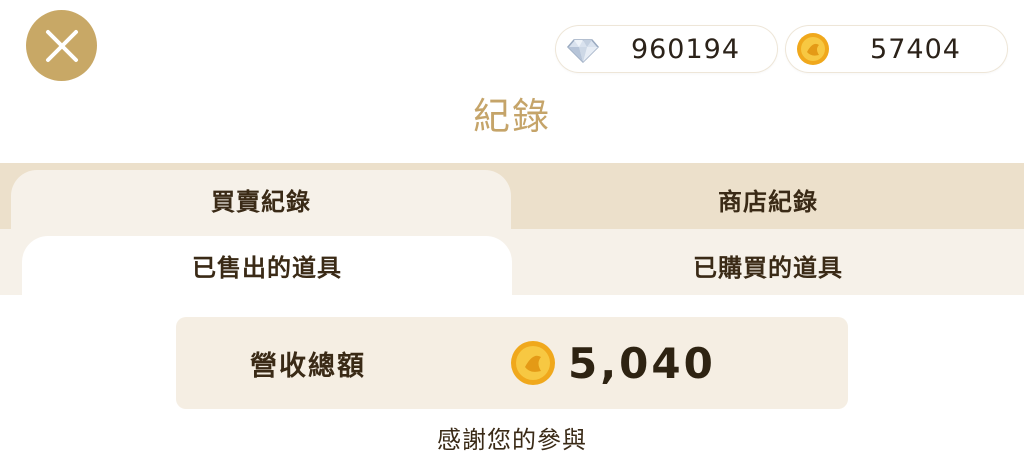 This screenshot has width=1024, height=465. I want to click on tab-shop-records: 商店紀錄, so click(768, 199).